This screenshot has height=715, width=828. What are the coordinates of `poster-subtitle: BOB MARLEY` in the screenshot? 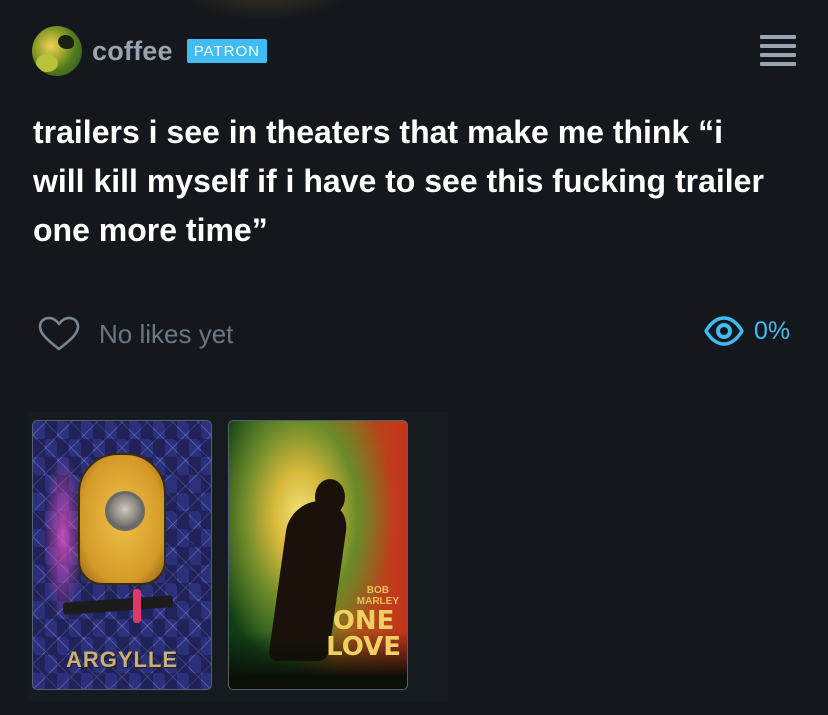 It's located at (378, 596).